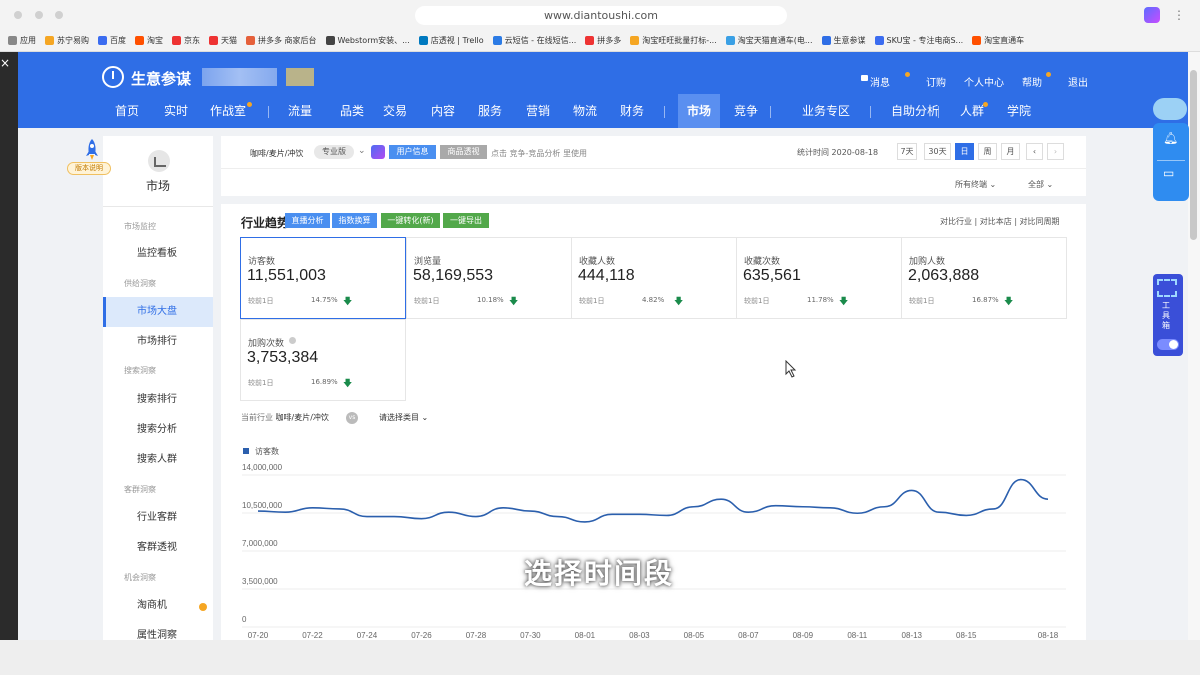 This screenshot has width=1200, height=675. What do you see at coordinates (466, 220) in the screenshot?
I see `trend-button-3: 一键导出` at bounding box center [466, 220].